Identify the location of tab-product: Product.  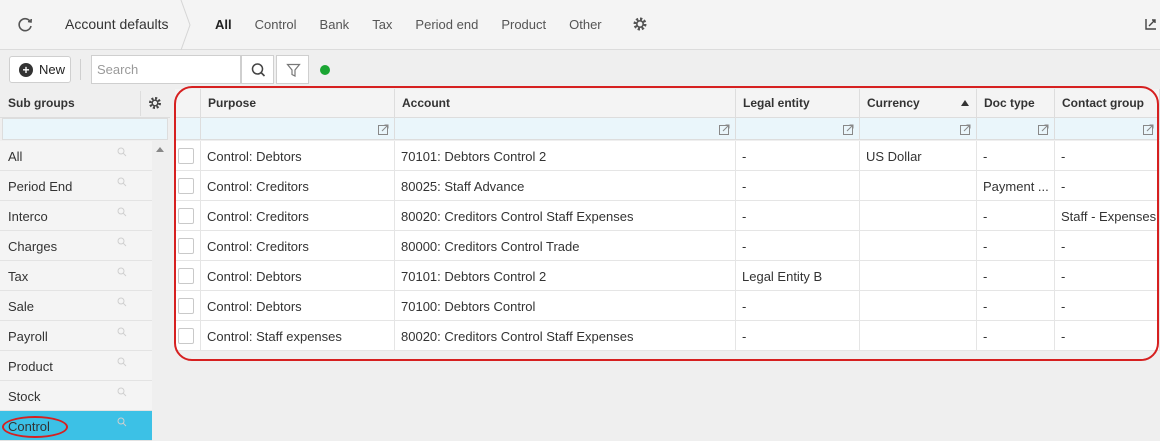
(523, 24).